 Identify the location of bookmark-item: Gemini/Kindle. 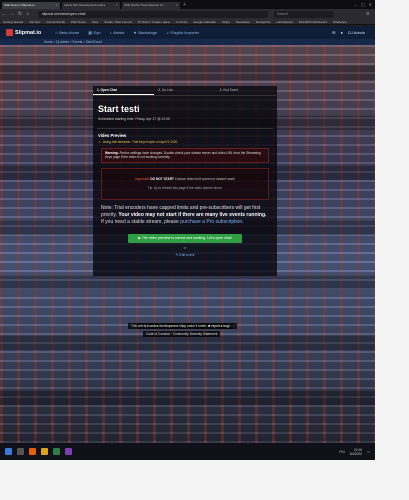
(55, 21).